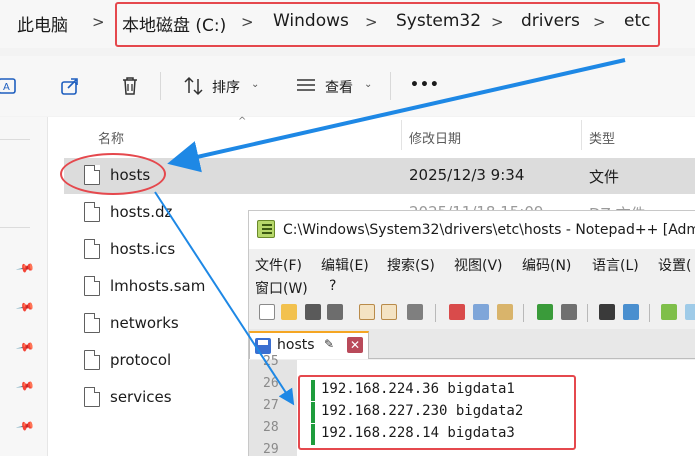 Image resolution: width=695 pixels, height=456 pixels. What do you see at coordinates (472, 344) in the screenshot?
I see `tab-bar: hosts ✎ ✕` at bounding box center [472, 344].